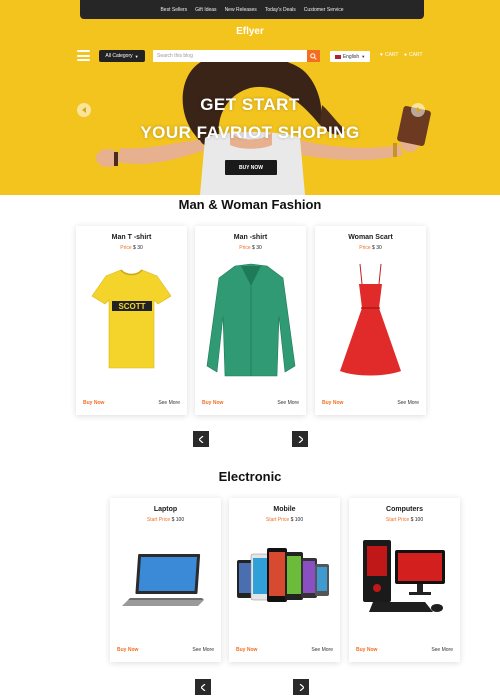 The image size is (500, 700). What do you see at coordinates (250, 31) in the screenshot?
I see `site-logo: Eflyer` at bounding box center [250, 31].